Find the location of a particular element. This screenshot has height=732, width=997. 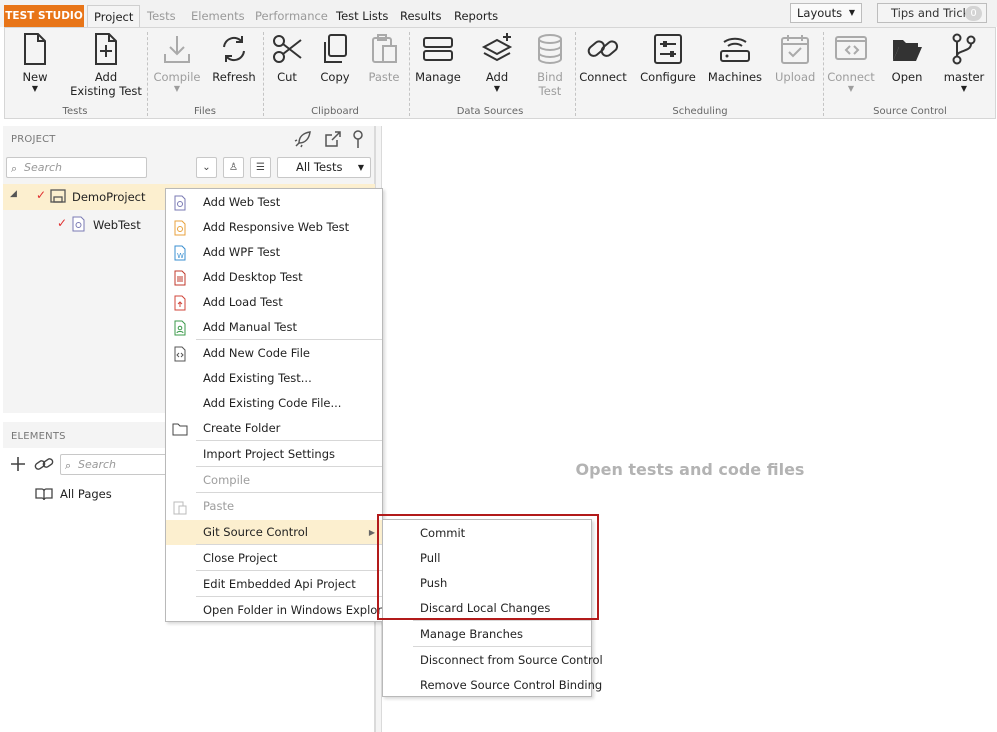

link-icon is located at coordinates (44, 464).